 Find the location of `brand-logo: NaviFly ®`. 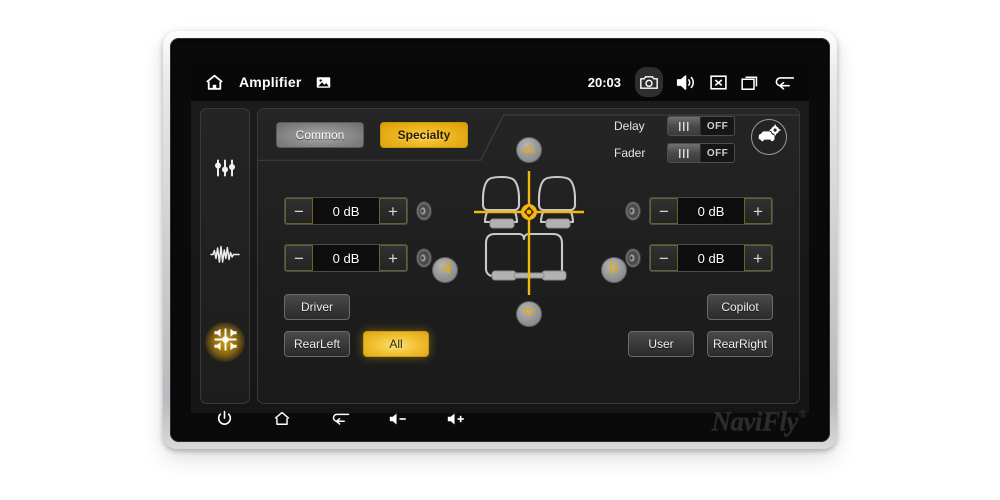

brand-logo: NaviFly ® is located at coordinates (759, 421).